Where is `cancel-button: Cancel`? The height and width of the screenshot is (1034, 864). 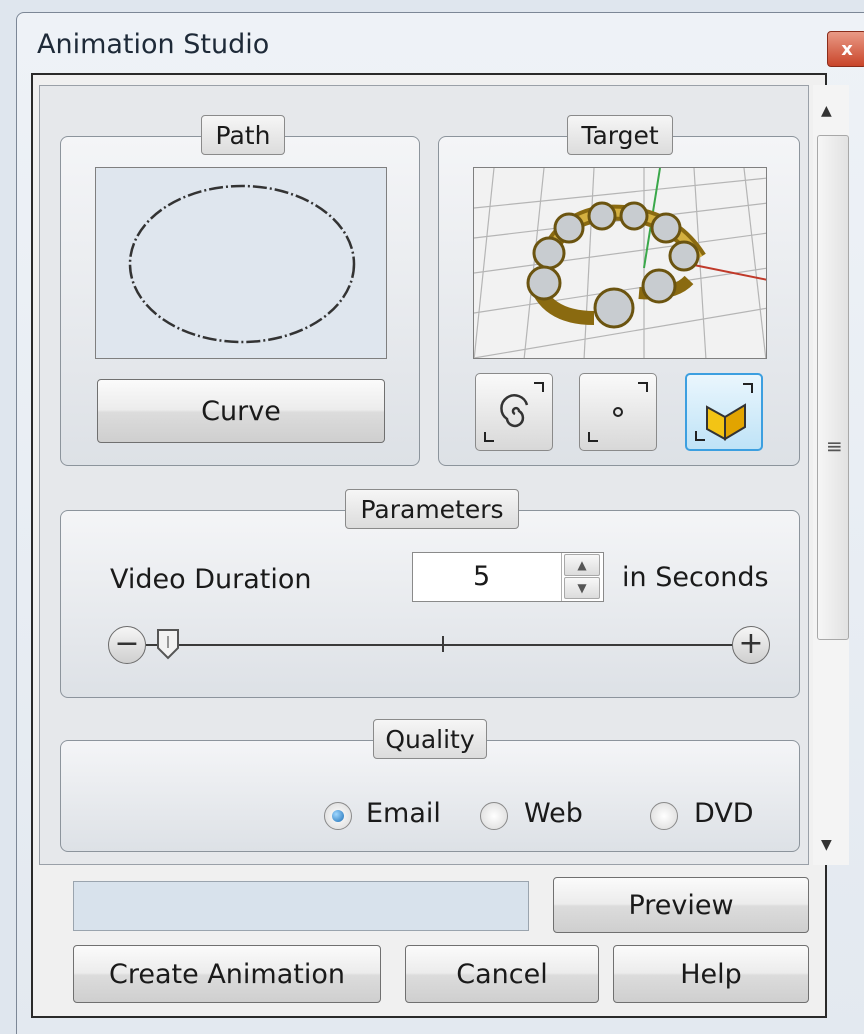 cancel-button: Cancel is located at coordinates (502, 974).